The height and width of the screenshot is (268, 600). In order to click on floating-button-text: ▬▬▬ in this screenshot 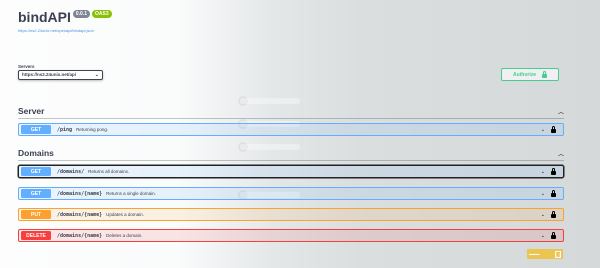, I will do `click(534, 254)`.